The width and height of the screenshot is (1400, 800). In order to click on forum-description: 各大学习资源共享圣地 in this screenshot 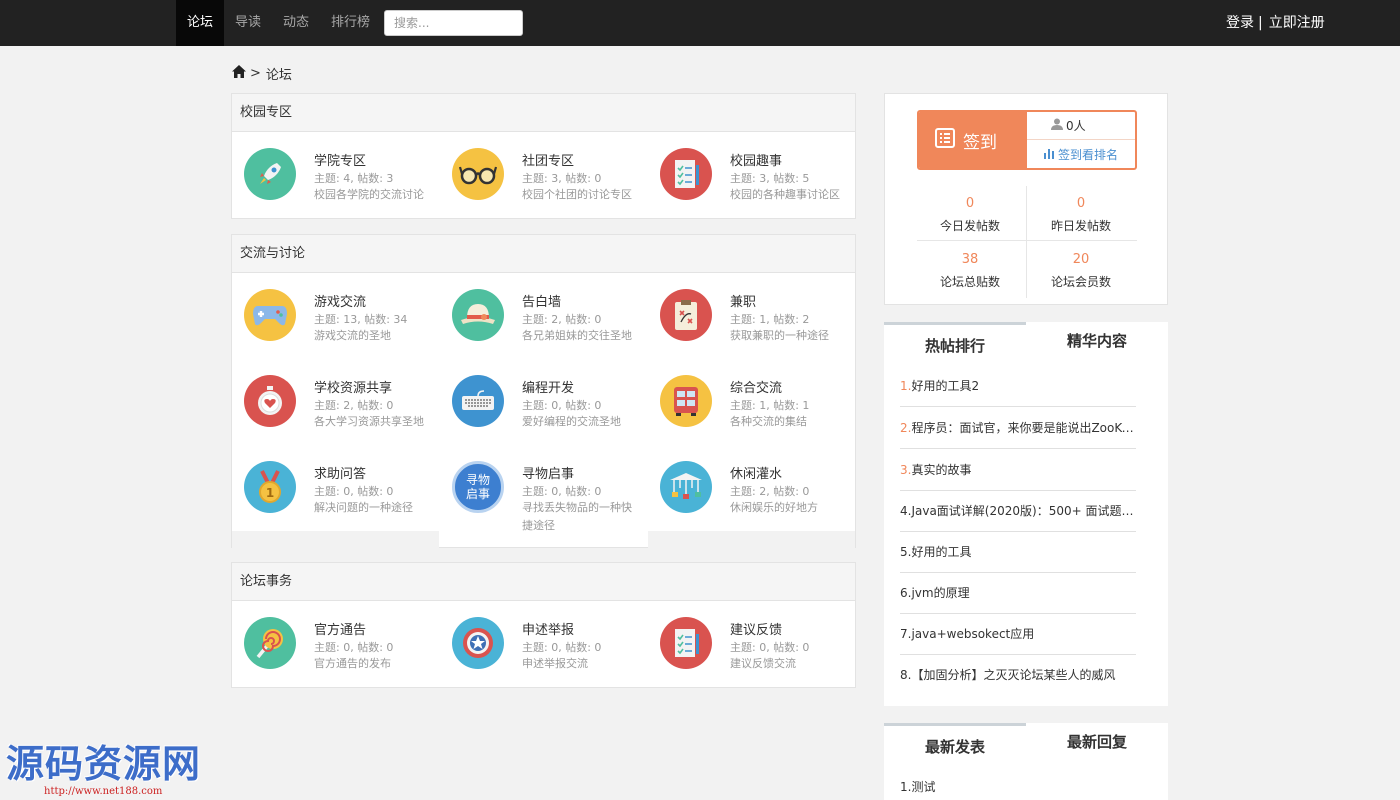, I will do `click(369, 421)`.